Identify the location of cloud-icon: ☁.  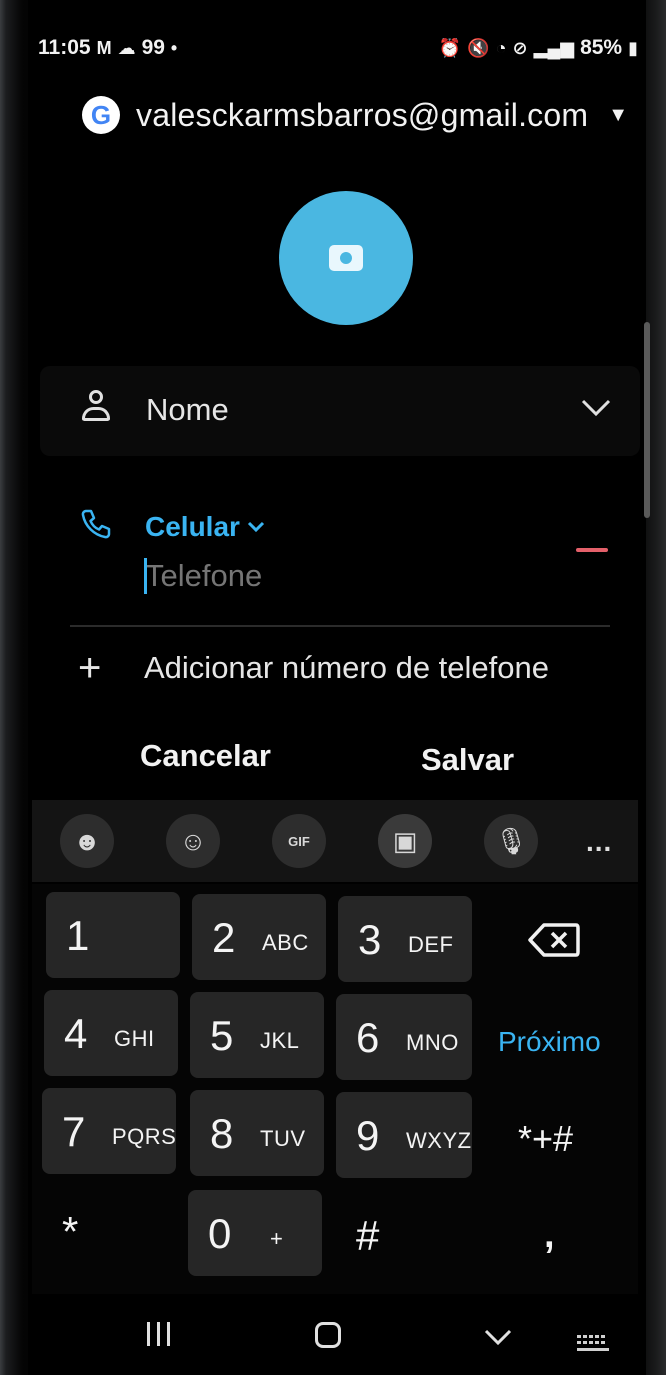
(126, 47).